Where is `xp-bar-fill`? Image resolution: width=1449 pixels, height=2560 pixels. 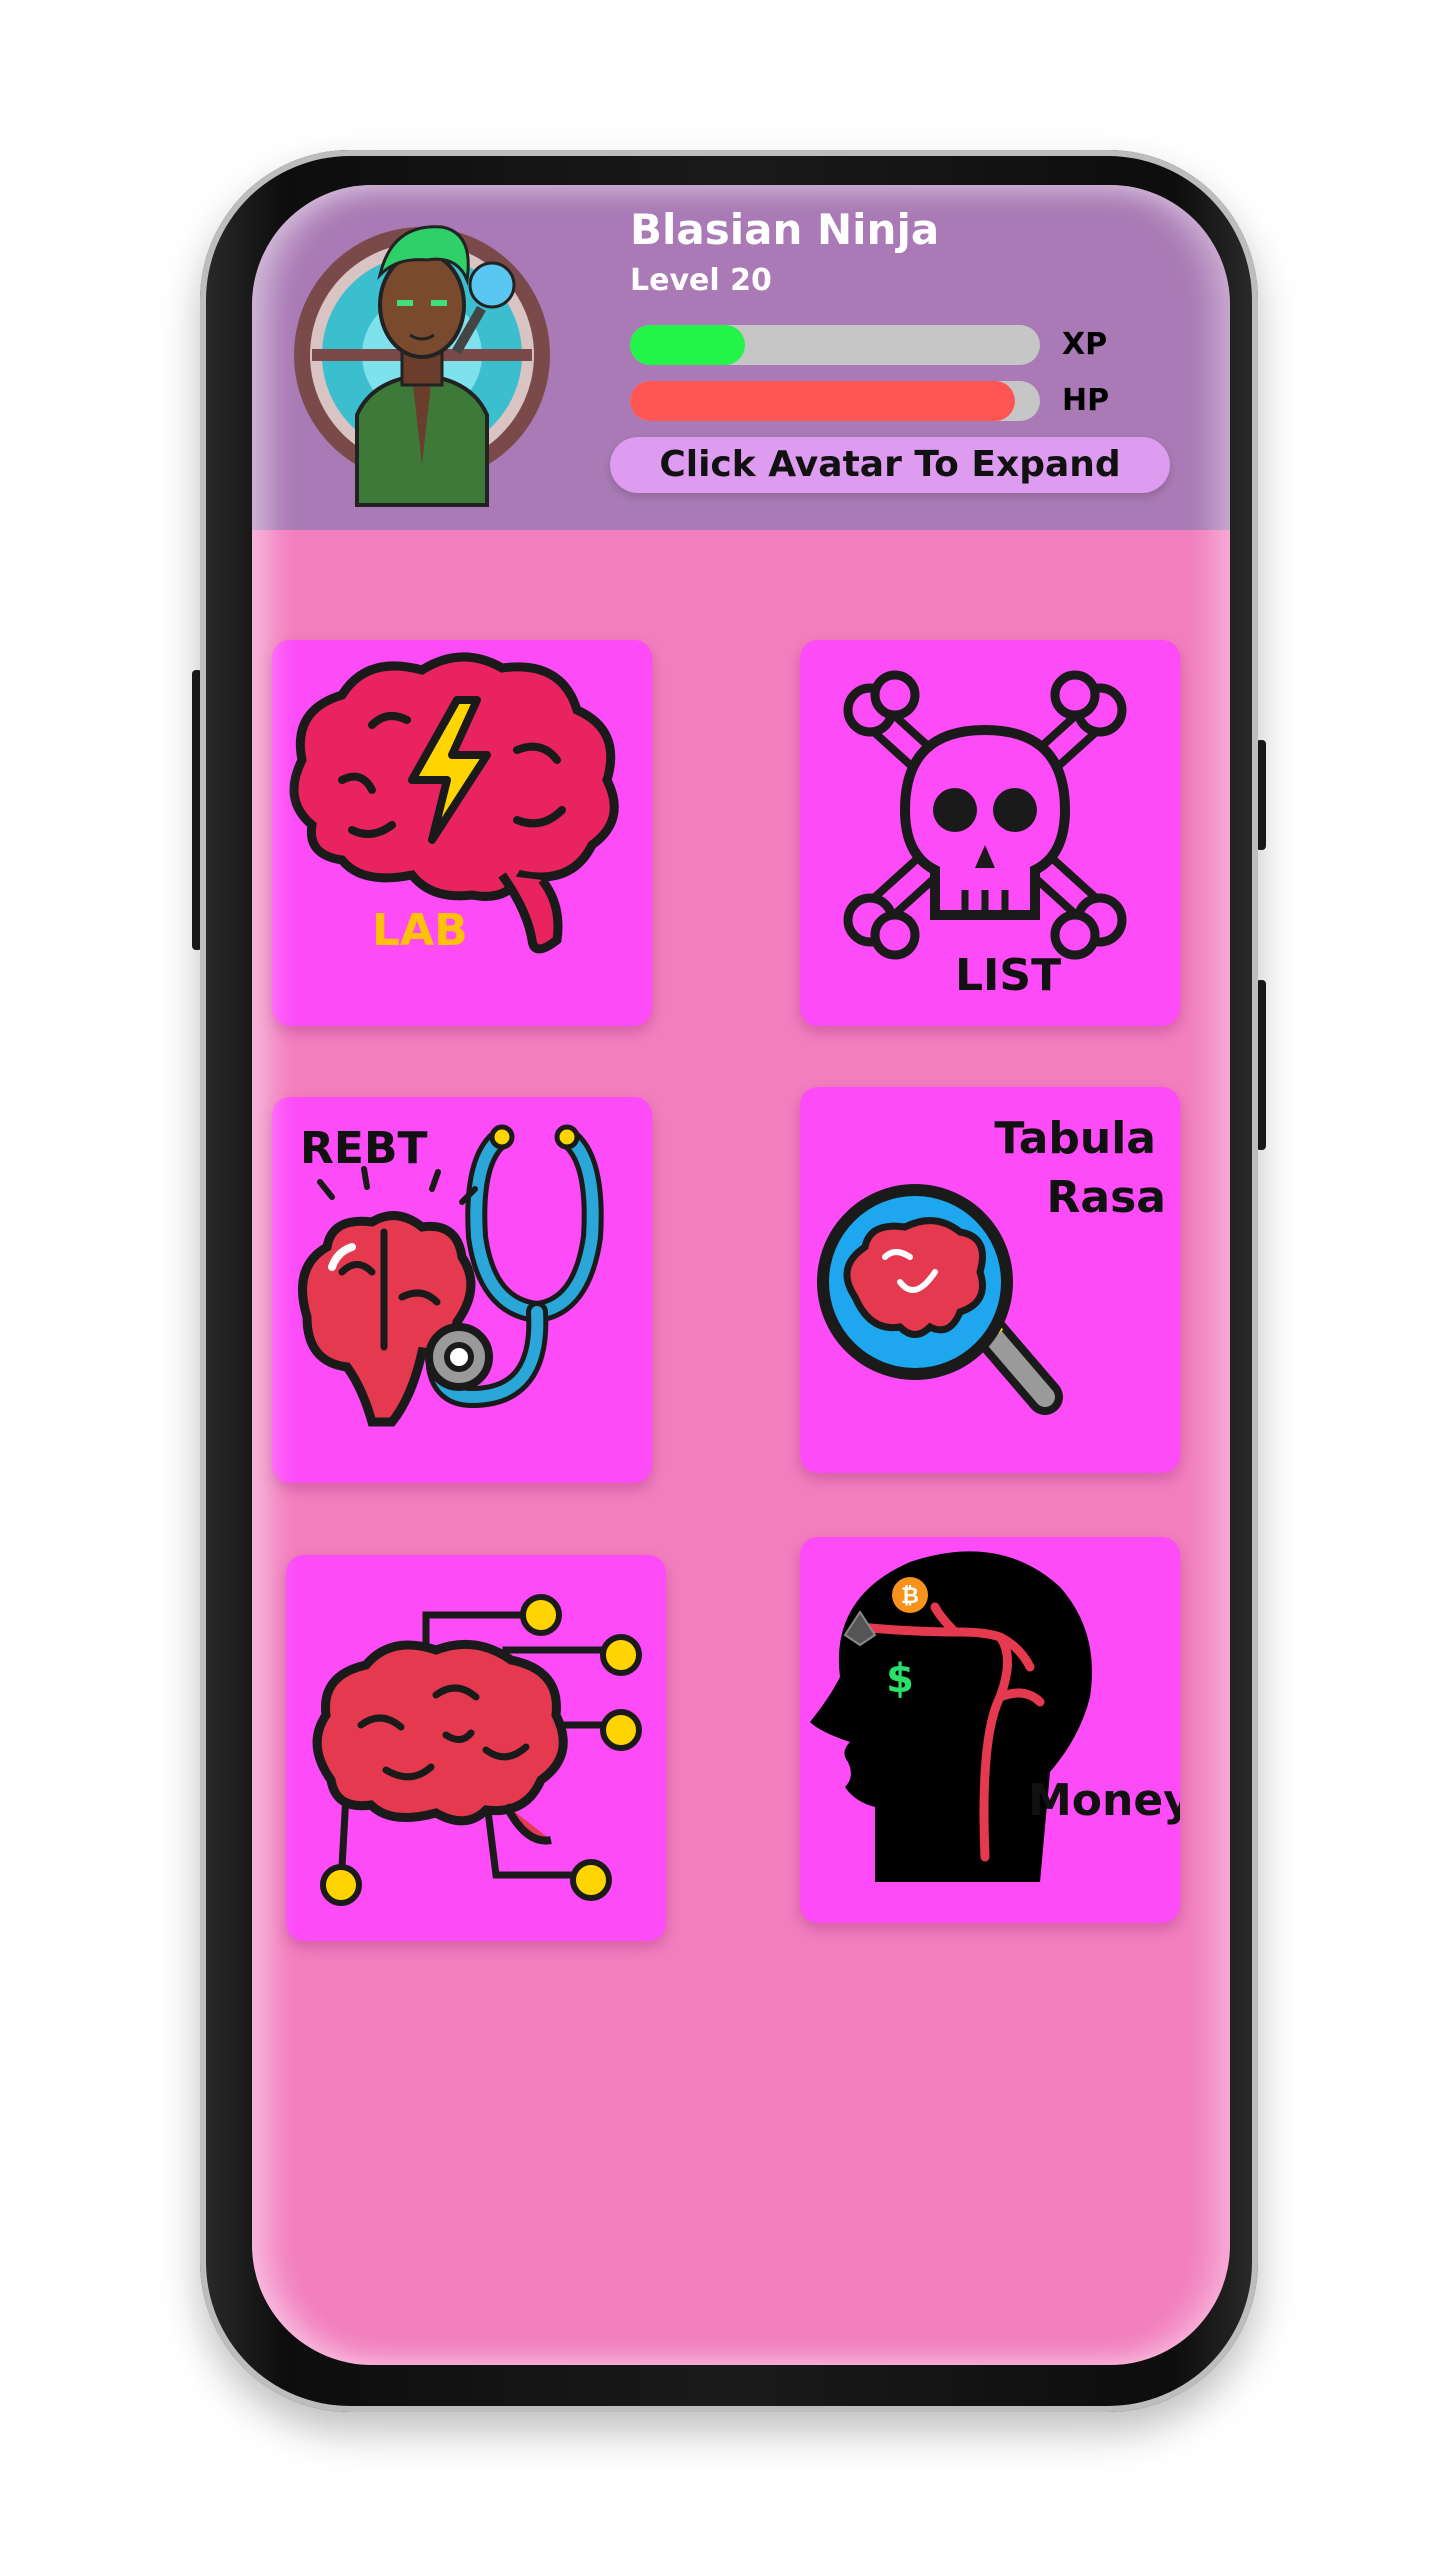 xp-bar-fill is located at coordinates (687, 345).